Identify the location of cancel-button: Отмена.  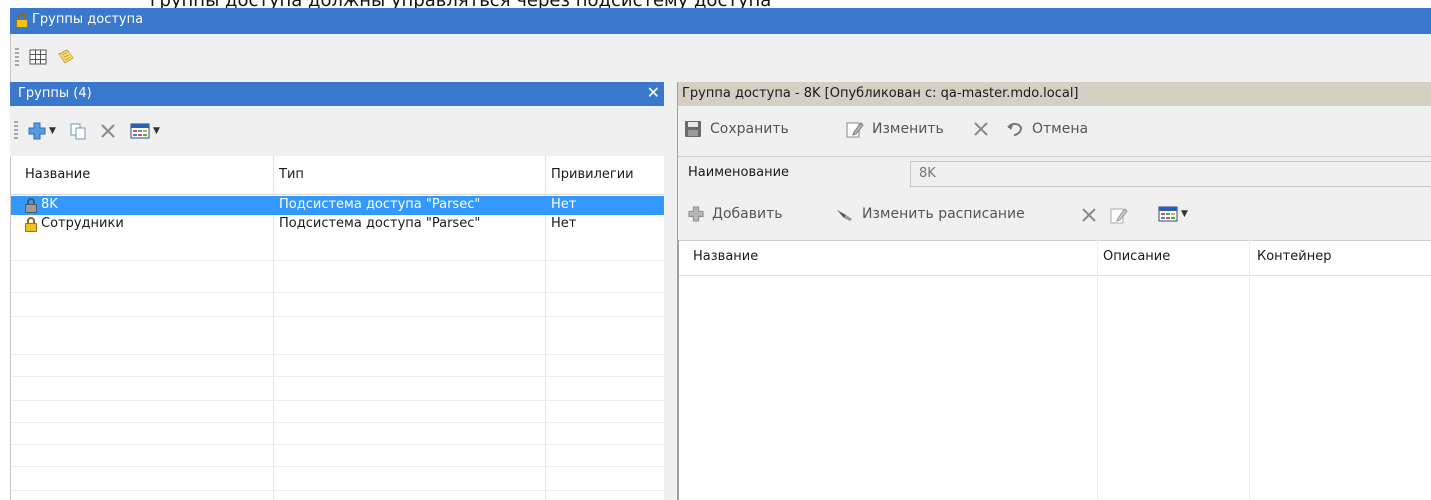
(1047, 129).